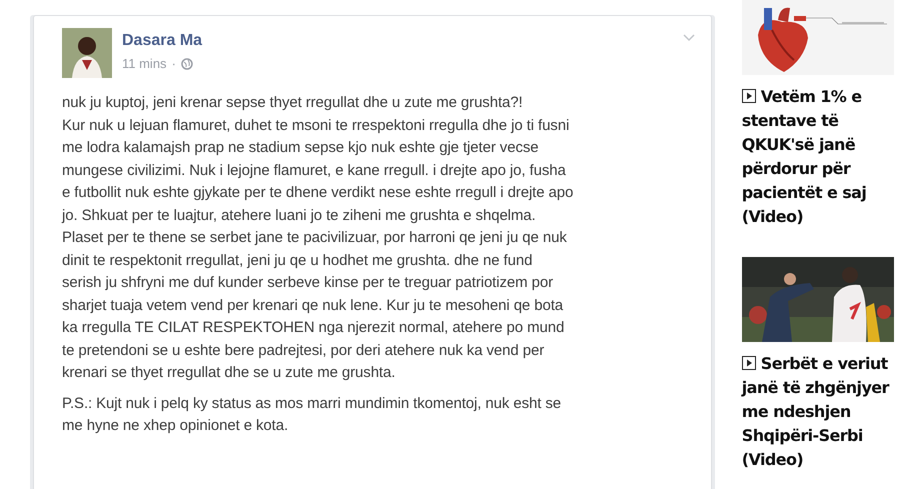 The image size is (900, 489). I want to click on author-name: Dasara Ma, so click(397, 41).